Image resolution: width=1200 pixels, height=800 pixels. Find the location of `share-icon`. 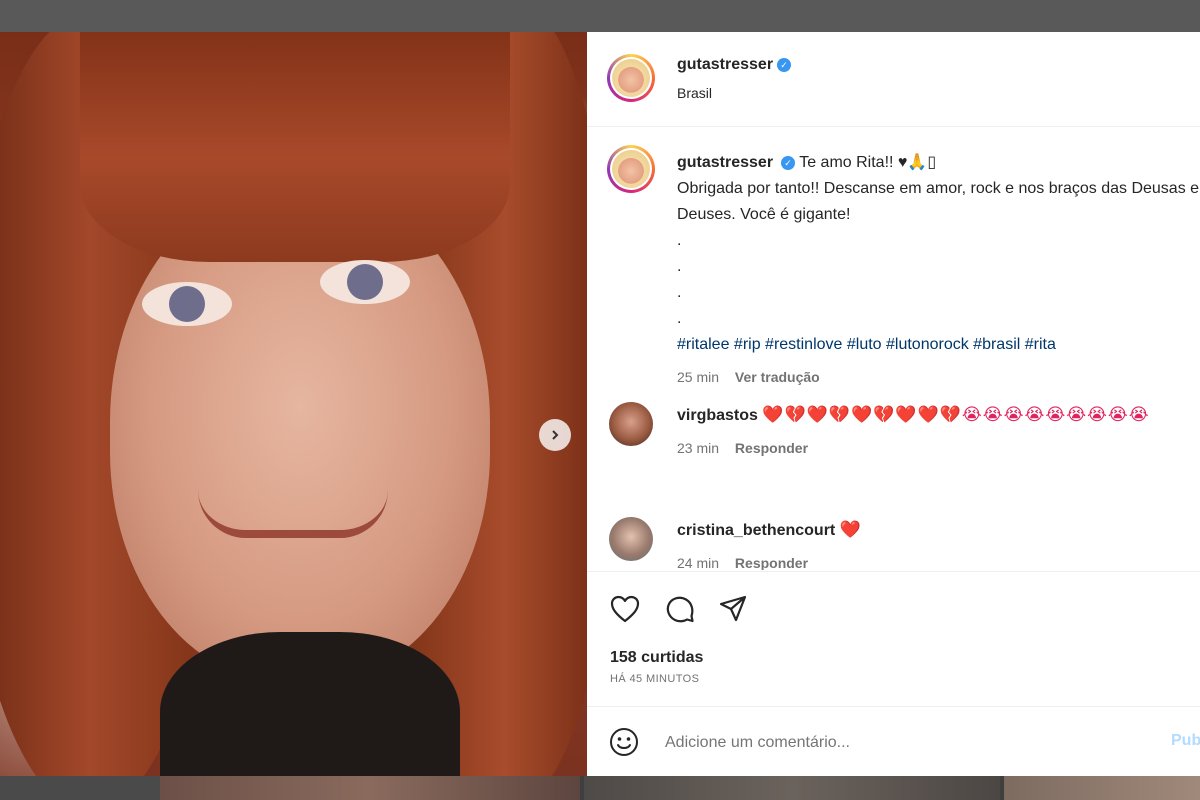

share-icon is located at coordinates (733, 608).